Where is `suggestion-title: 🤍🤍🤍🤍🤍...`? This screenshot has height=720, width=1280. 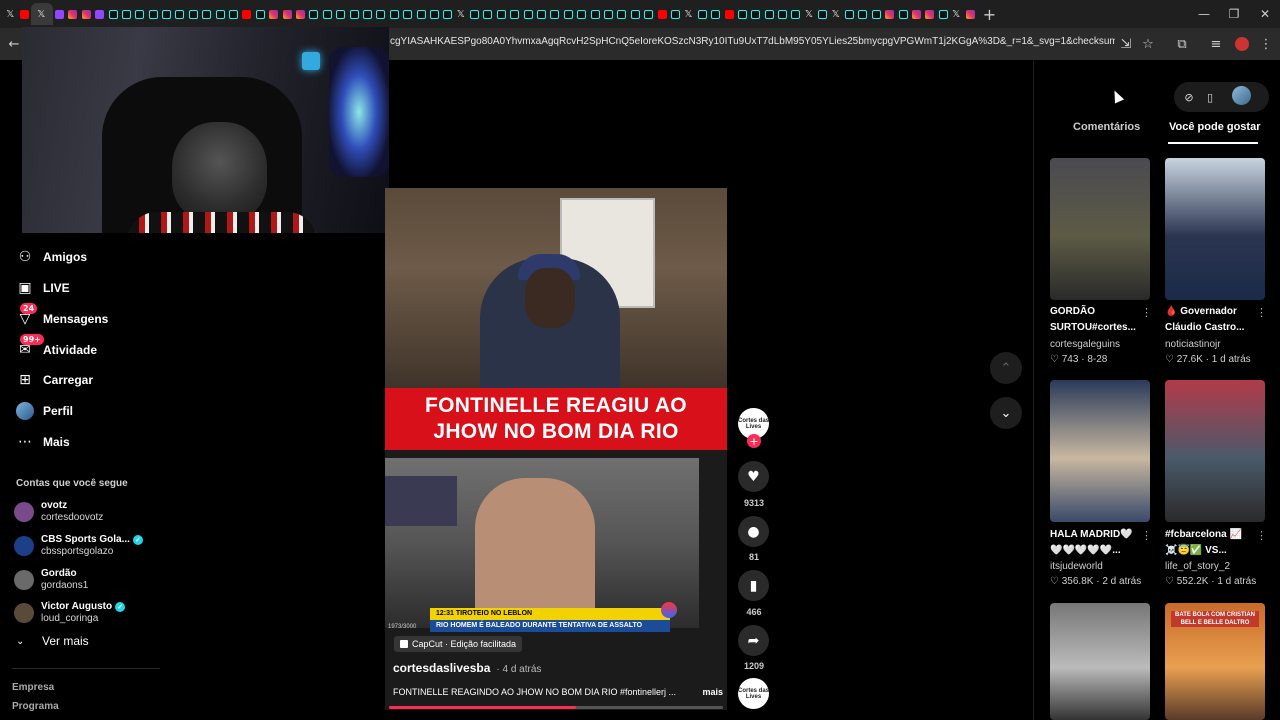
suggestion-title: 🤍🤍🤍🤍🤍... is located at coordinates (1096, 551).